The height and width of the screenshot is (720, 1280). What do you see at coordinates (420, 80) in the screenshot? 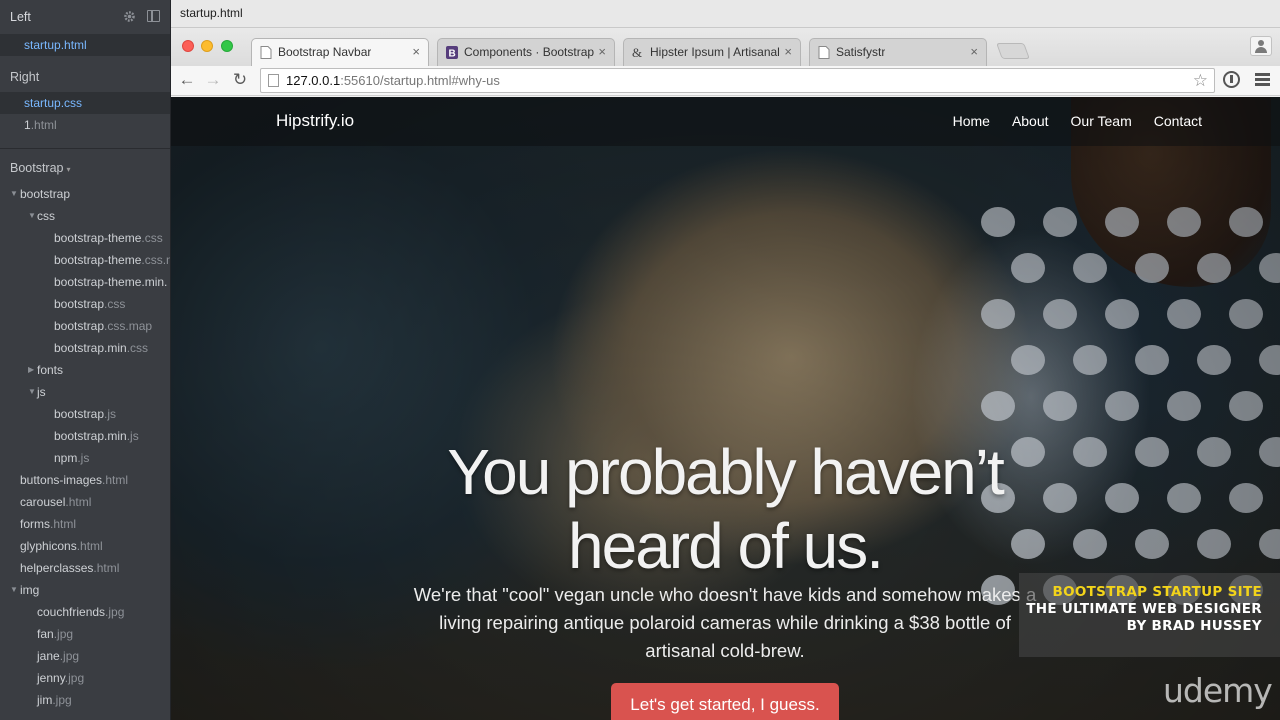
I see `url-path: :55610/startup.html#why-us` at bounding box center [420, 80].